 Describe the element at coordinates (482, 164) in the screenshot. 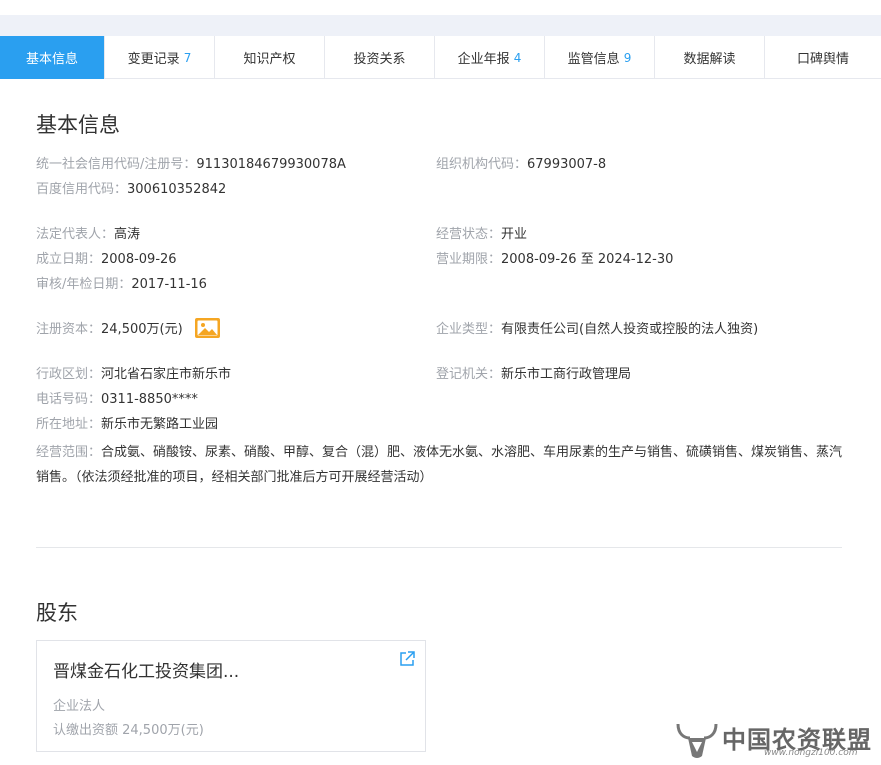

I see `org-code-label: 组织机构代码：` at that location.